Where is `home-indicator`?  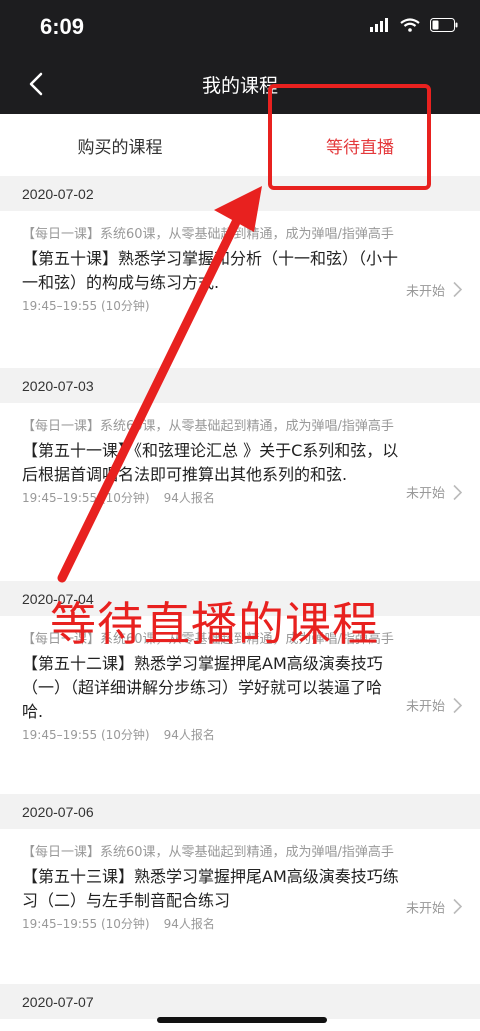
home-indicator is located at coordinates (242, 1020).